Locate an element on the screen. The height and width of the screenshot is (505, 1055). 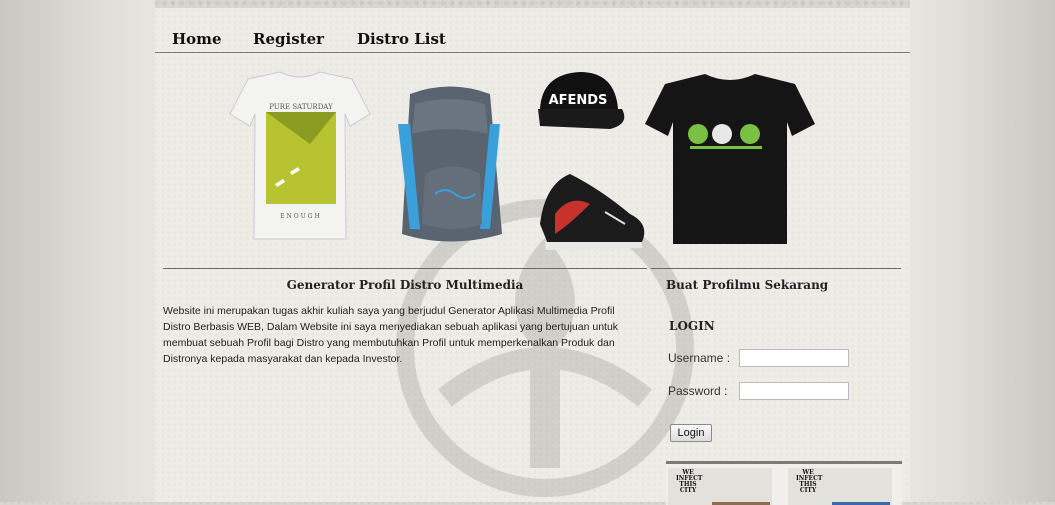
sidebar-title: Buat Profilmu Sekarang is located at coordinates (747, 285).